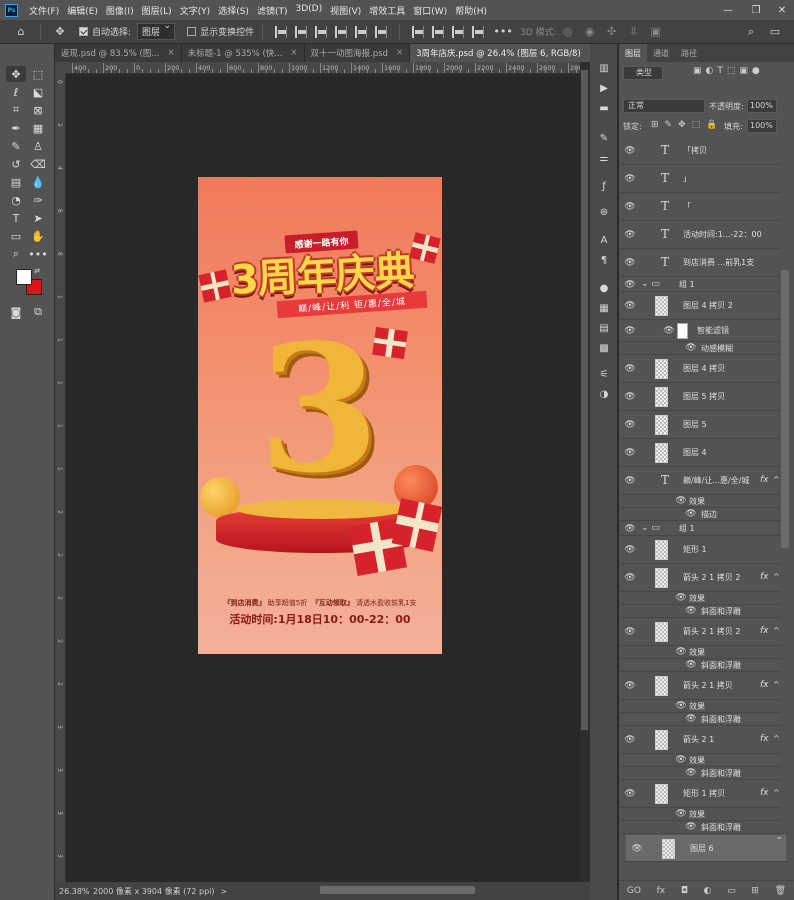 The width and height of the screenshot is (794, 900). I want to click on path-select-icon: ➤, so click(38, 218).